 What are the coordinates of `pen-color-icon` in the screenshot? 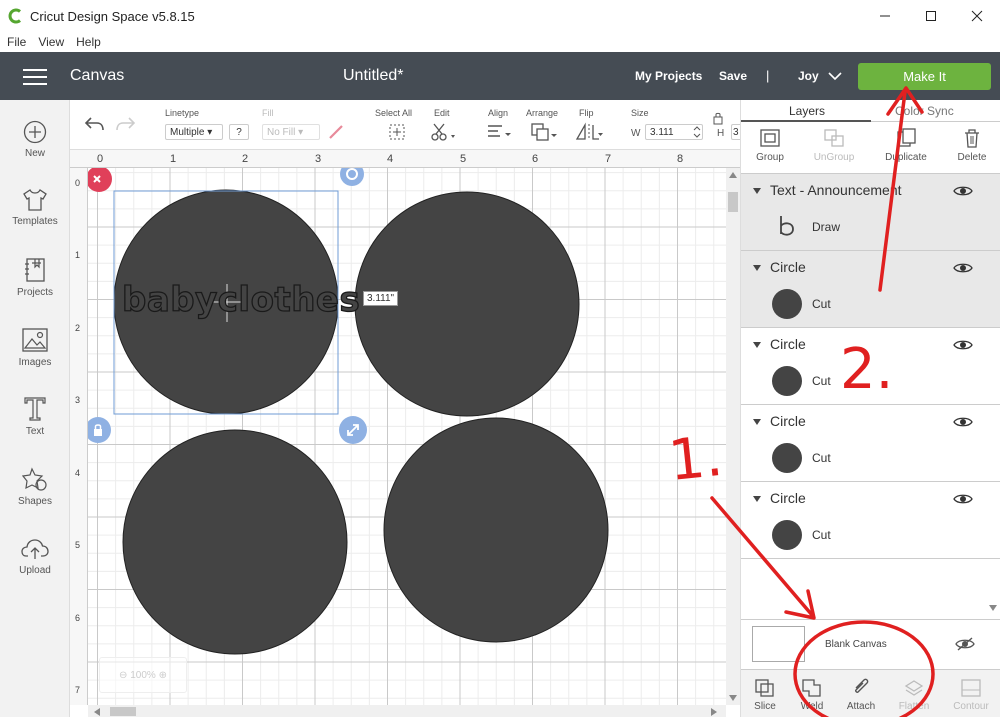 It's located at (336, 132).